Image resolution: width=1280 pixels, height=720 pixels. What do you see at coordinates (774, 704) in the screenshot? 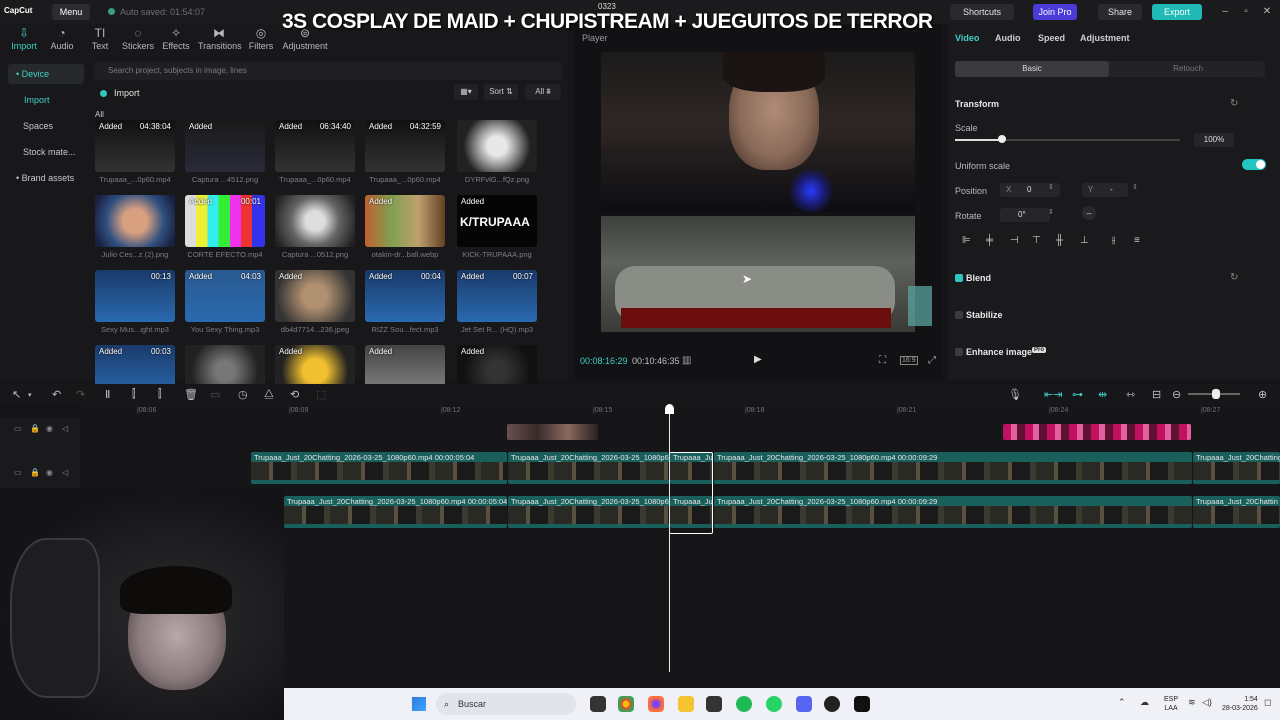
I see `whatsapp-icon` at bounding box center [774, 704].